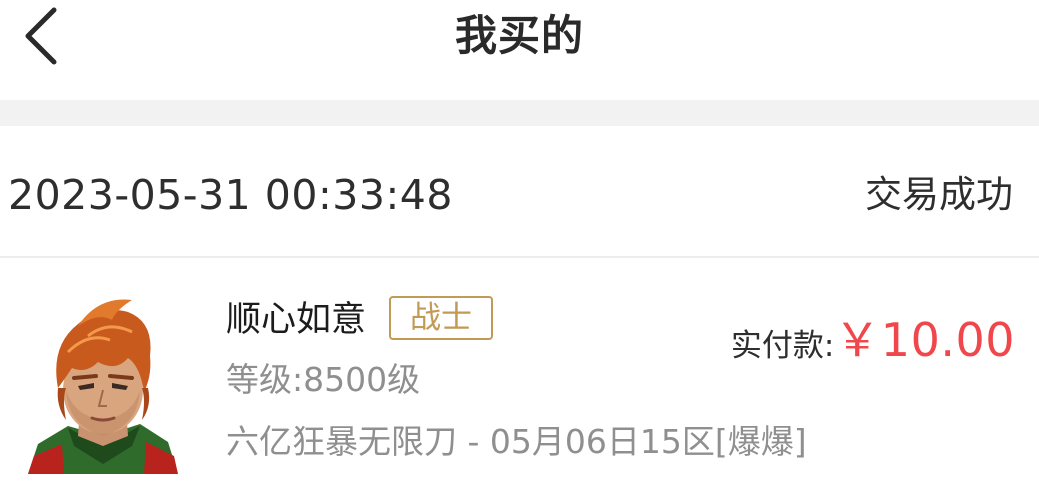 This screenshot has width=1039, height=501. I want to click on item-level: 等级:8500级, so click(323, 379).